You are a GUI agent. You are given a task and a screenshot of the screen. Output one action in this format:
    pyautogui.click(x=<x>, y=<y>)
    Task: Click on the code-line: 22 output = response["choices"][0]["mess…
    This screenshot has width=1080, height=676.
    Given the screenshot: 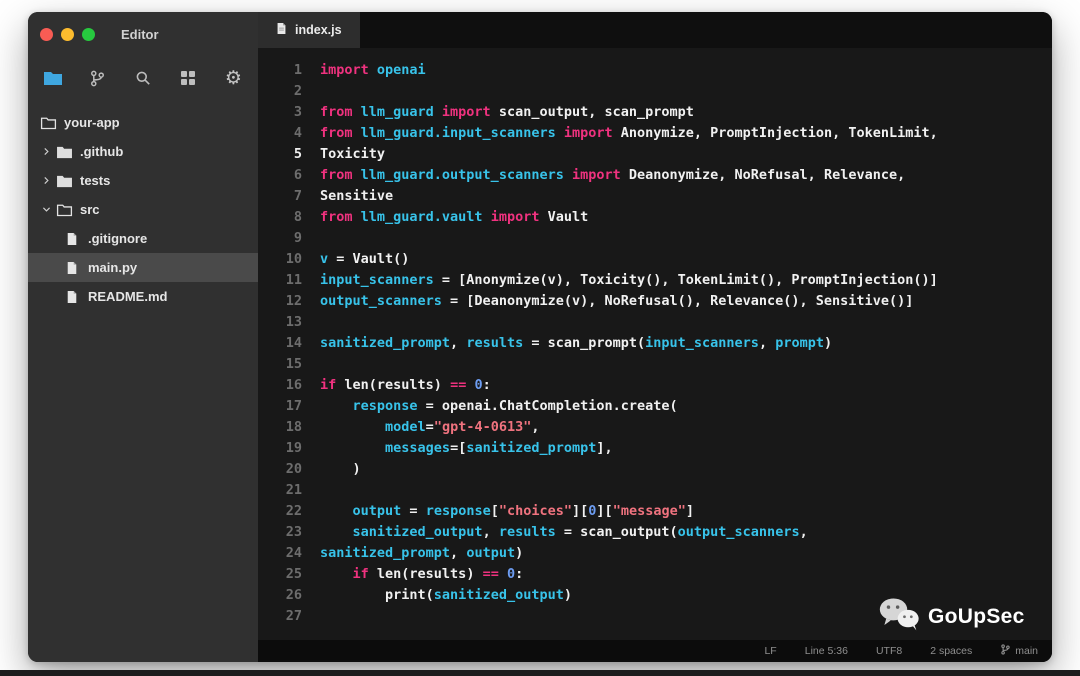 What is the action you would take?
    pyautogui.click(x=655, y=511)
    